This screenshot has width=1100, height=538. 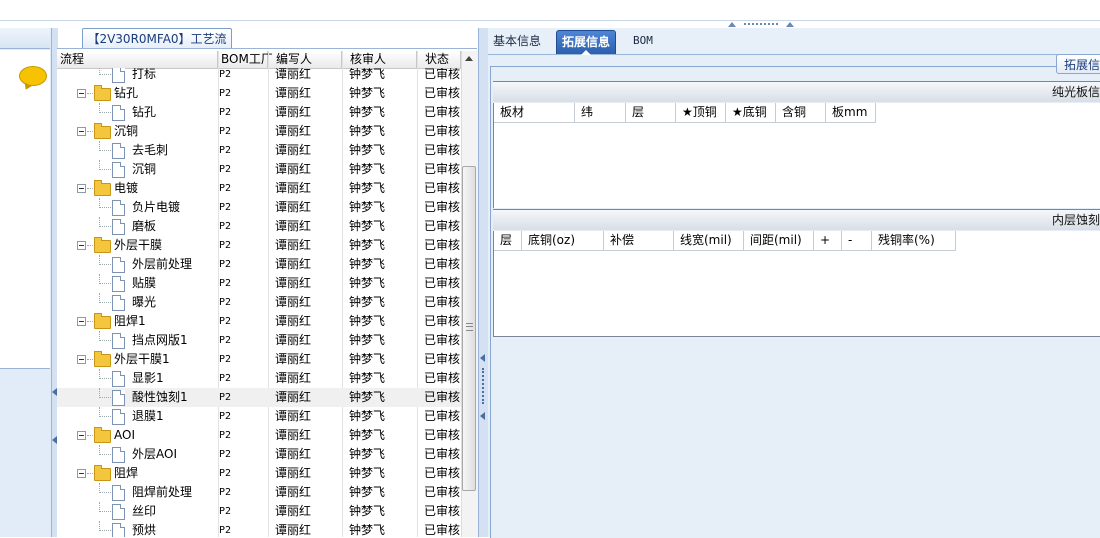 I want to click on col-board-material: 板材, so click(x=534, y=112).